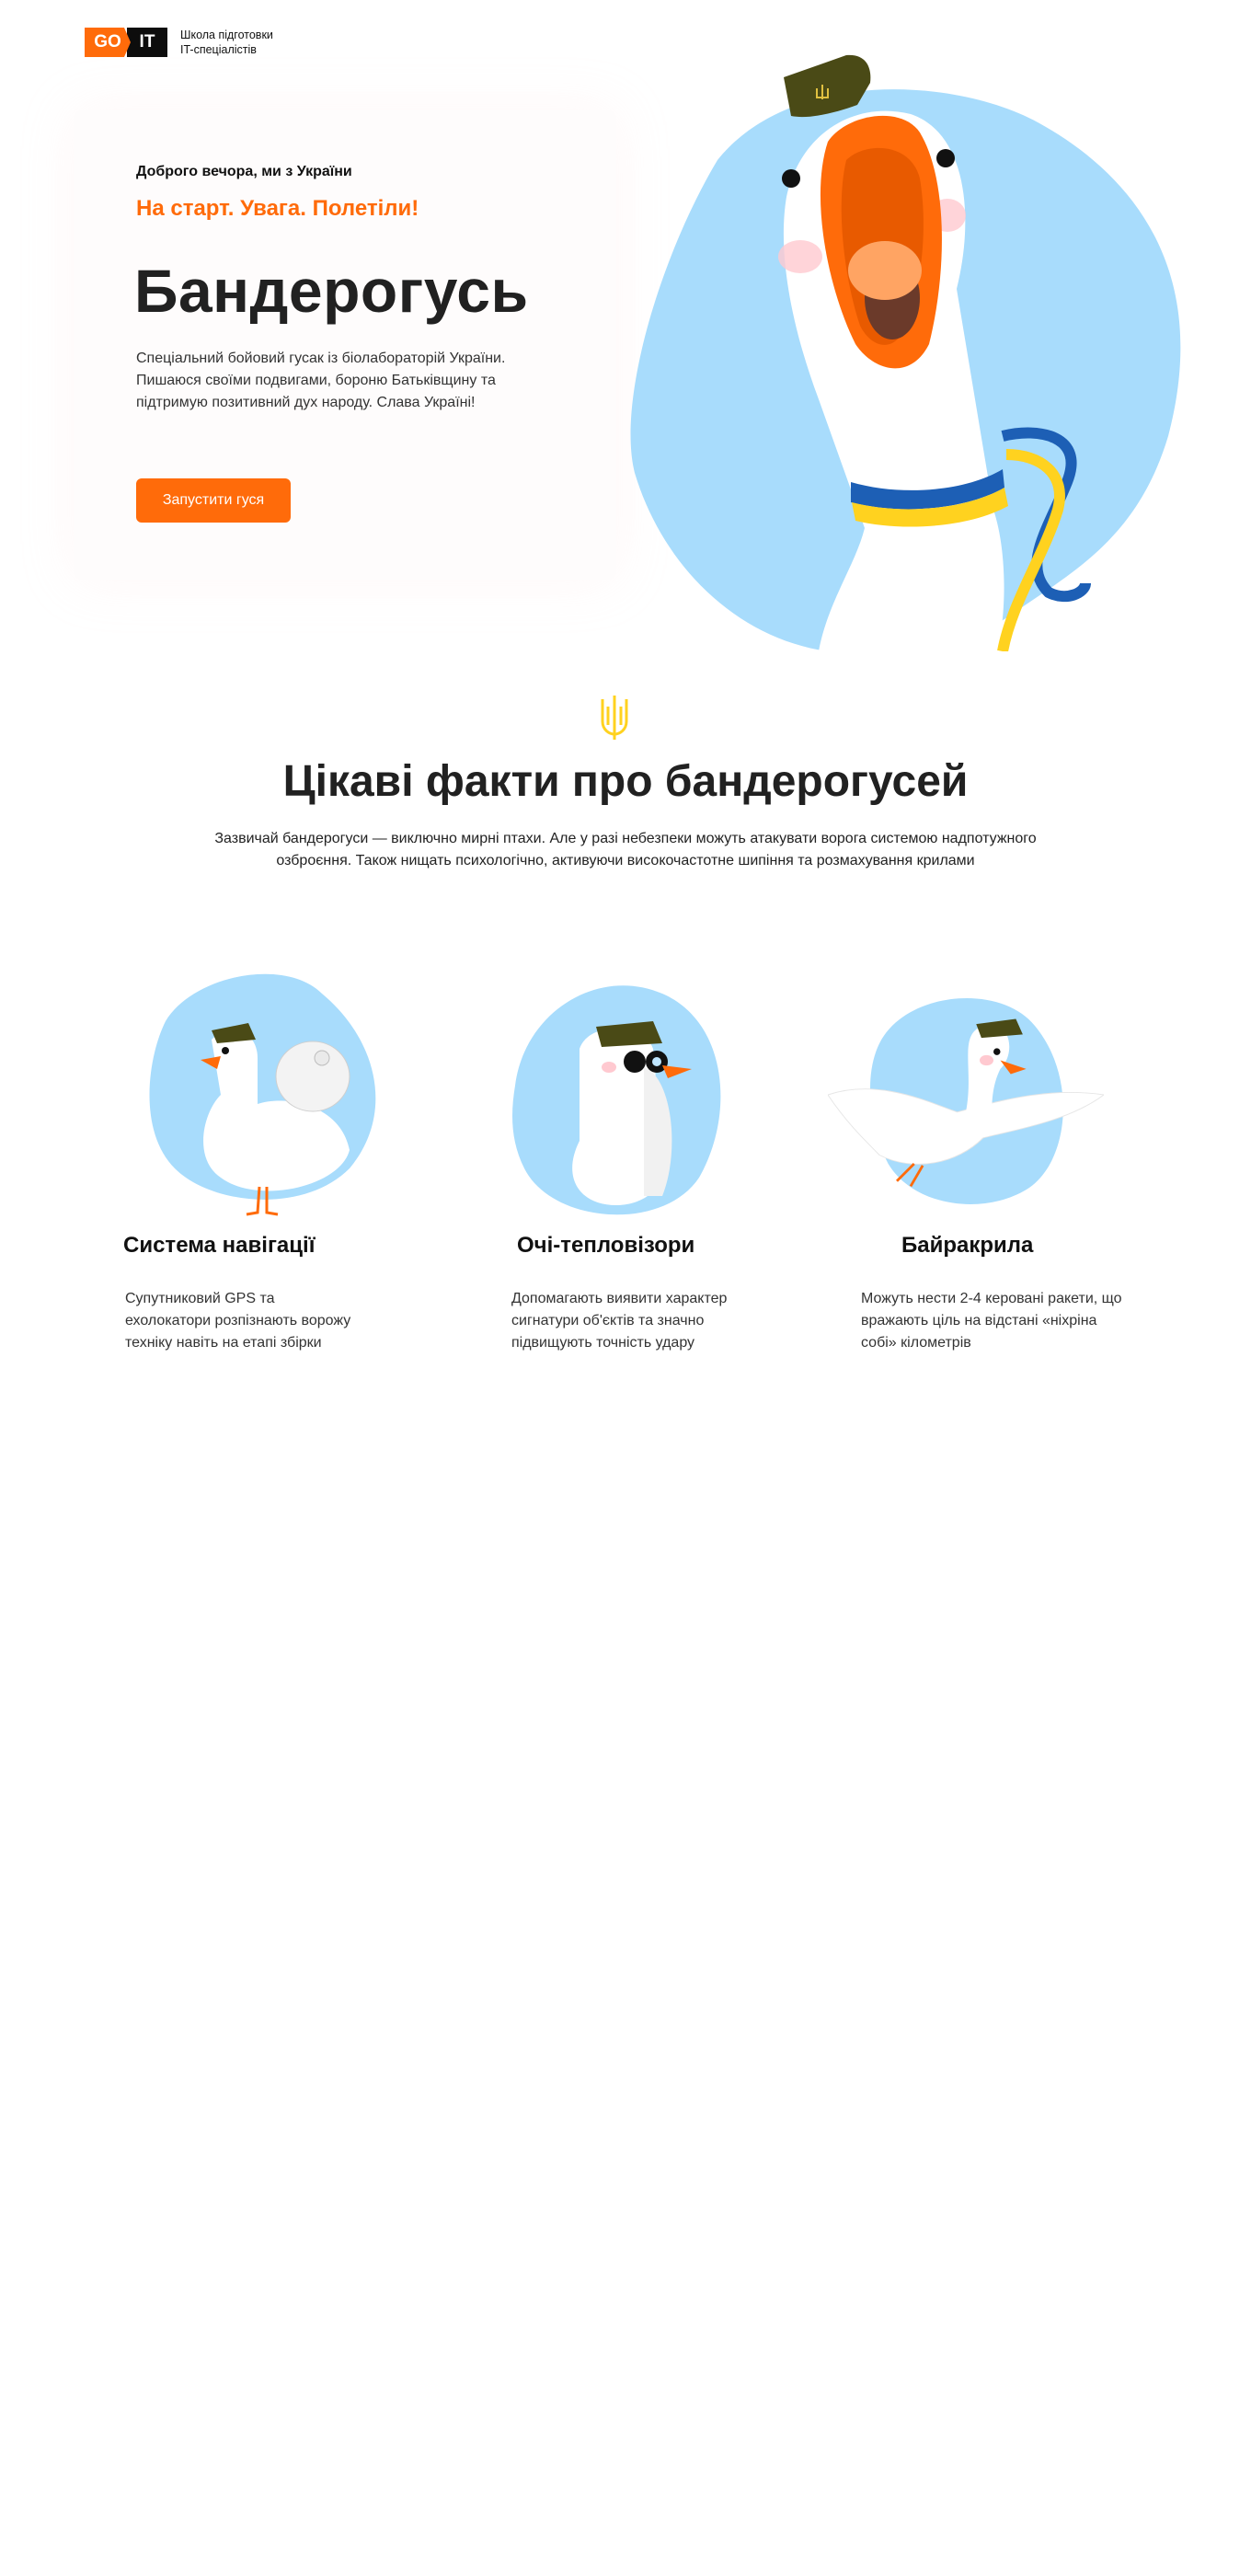 The width and height of the screenshot is (1251, 2576). Describe the element at coordinates (322, 1058) in the screenshot. I see `card1-radar-antenna` at that location.